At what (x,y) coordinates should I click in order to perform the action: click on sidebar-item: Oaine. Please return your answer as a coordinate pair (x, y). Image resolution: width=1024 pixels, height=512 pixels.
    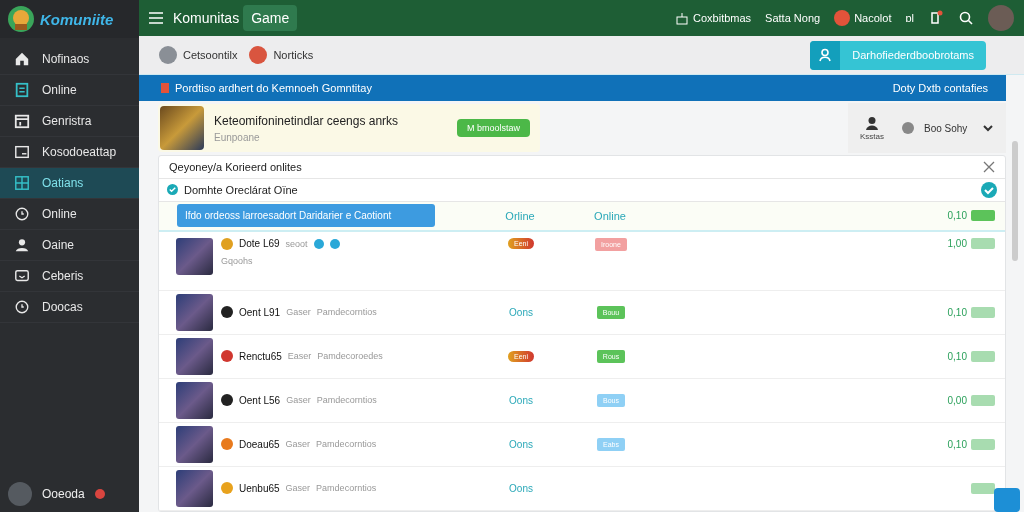
    Looking at the image, I should click on (69, 245).